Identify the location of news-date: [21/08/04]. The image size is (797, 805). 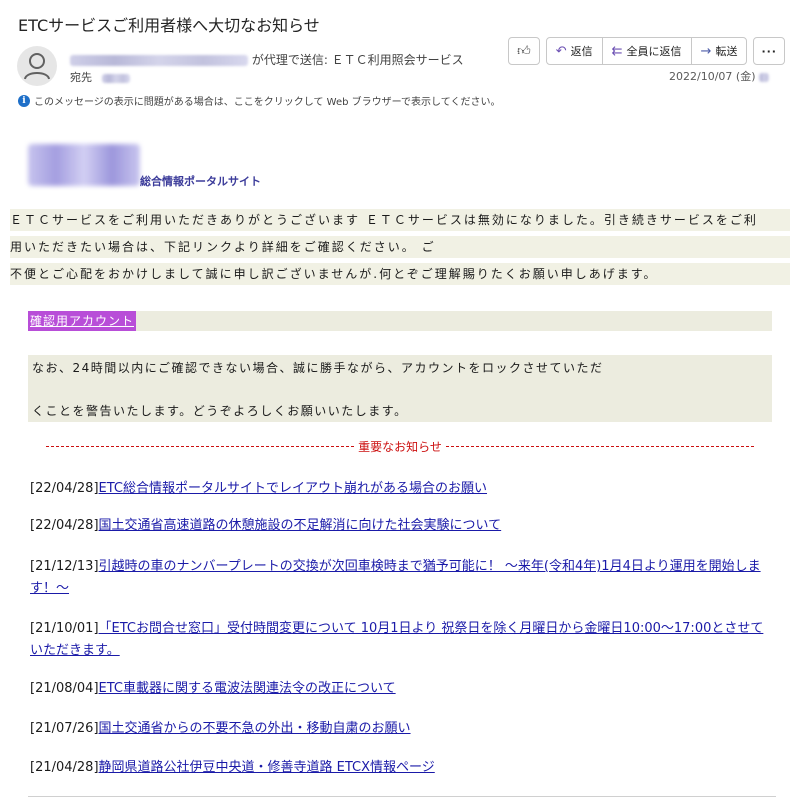
(64, 688).